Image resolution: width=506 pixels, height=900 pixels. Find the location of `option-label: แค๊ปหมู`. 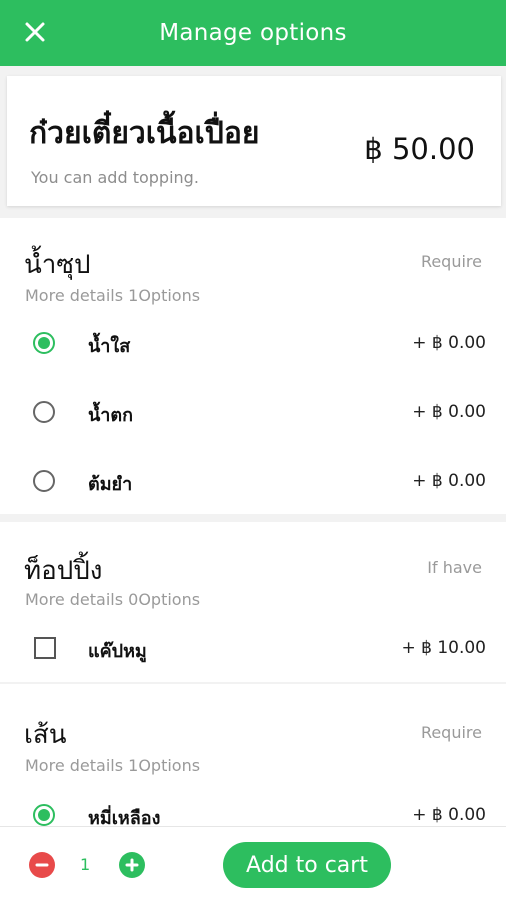

option-label: แค๊ปหมู is located at coordinates (117, 651).